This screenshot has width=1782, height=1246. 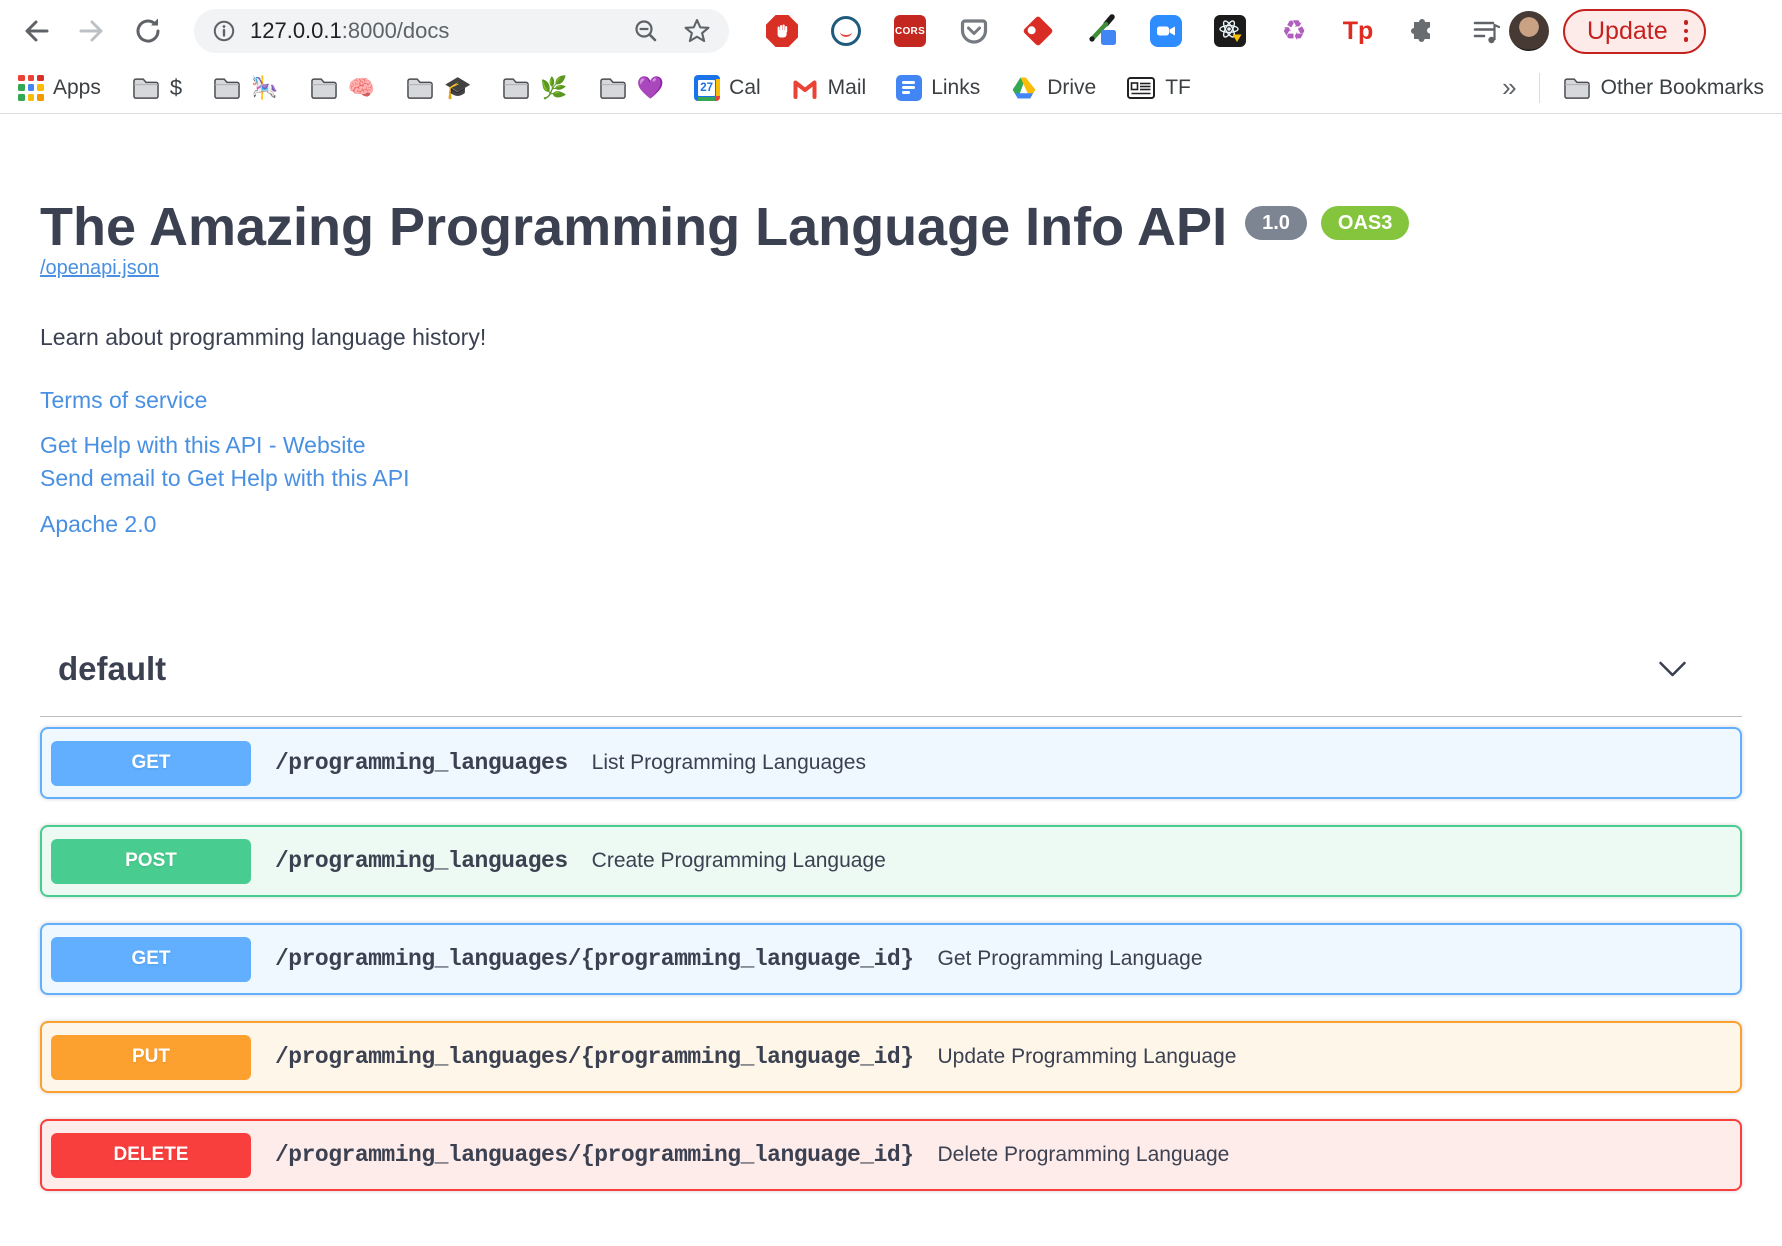 I want to click on browser-menu-icon, so click(x=1686, y=31).